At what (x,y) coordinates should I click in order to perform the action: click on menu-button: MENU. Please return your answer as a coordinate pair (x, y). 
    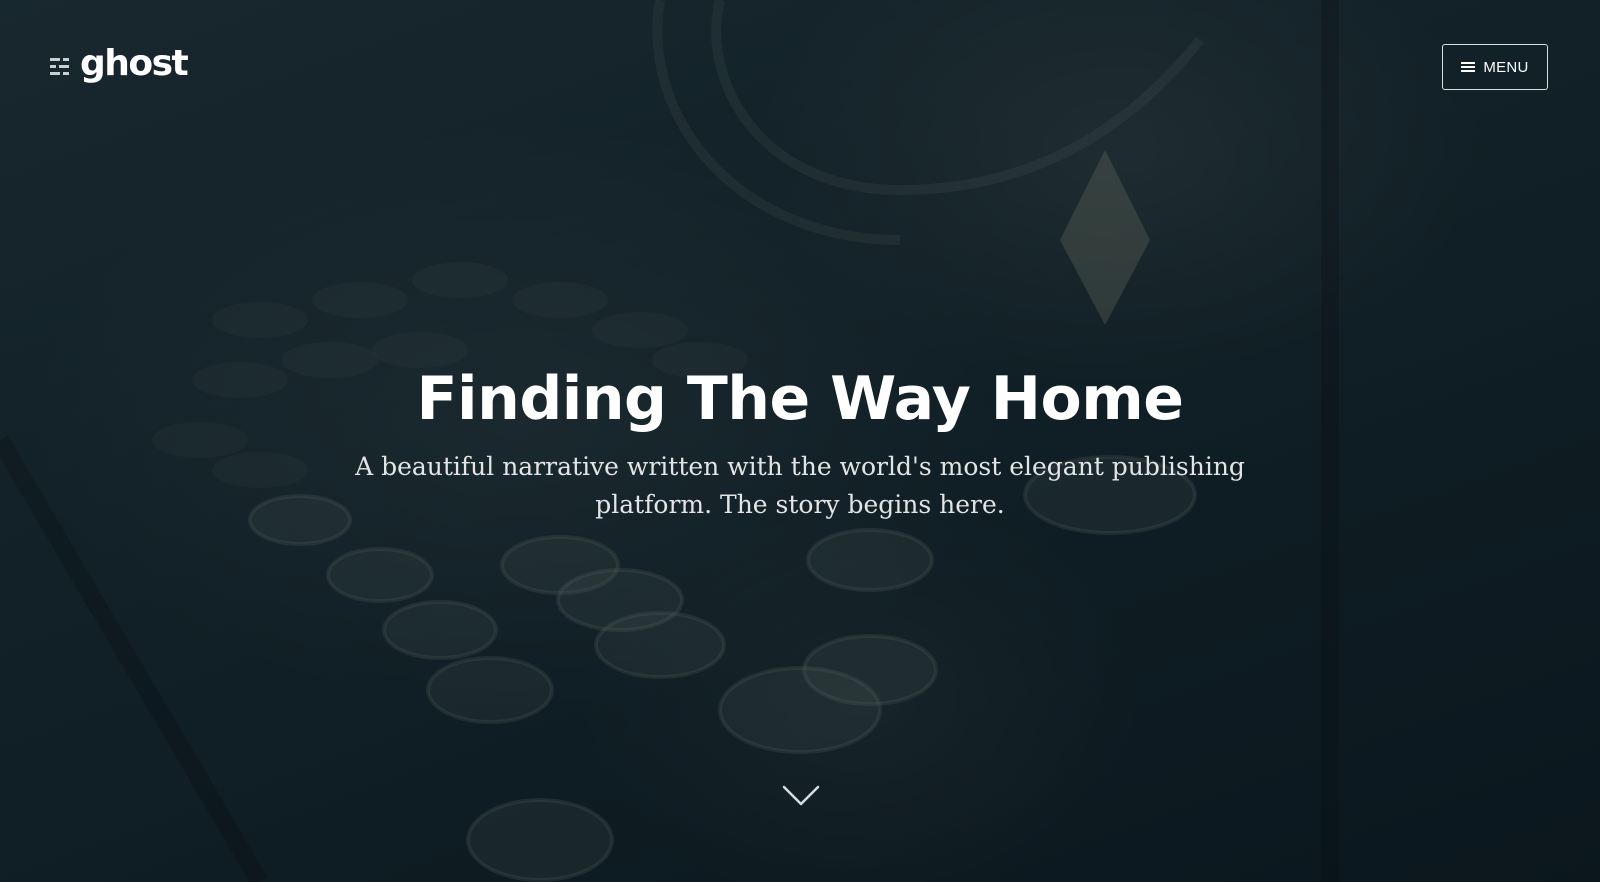
    Looking at the image, I should click on (1495, 67).